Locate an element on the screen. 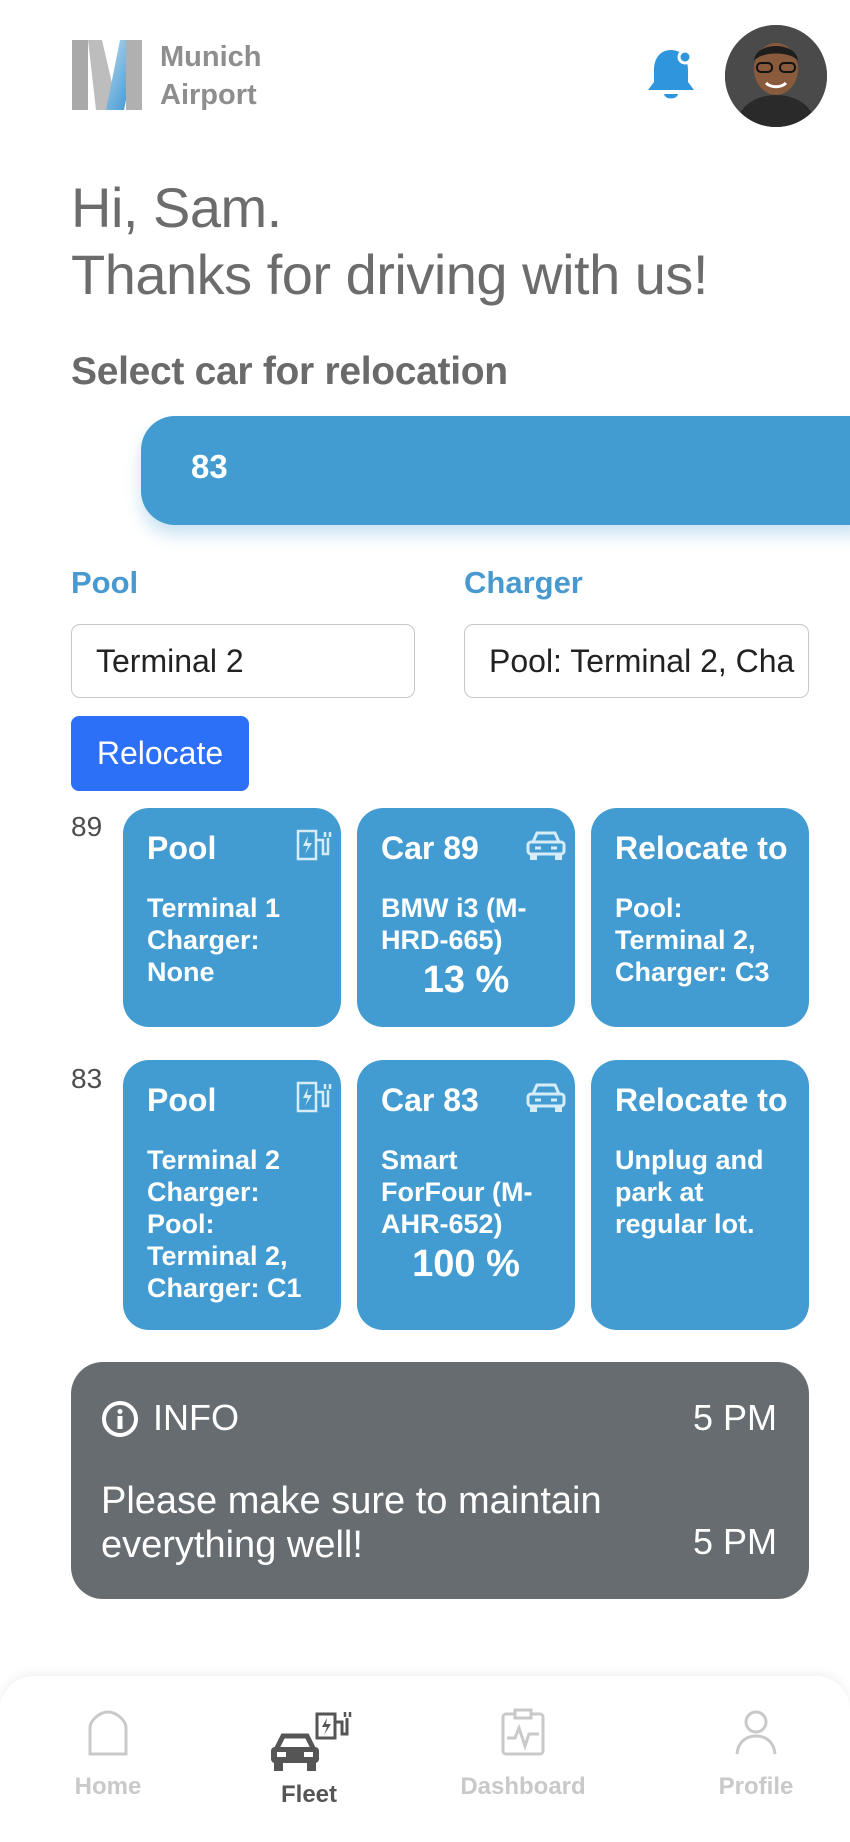 This screenshot has height=1842, width=850. car-selector: 83 is located at coordinates (495, 470).